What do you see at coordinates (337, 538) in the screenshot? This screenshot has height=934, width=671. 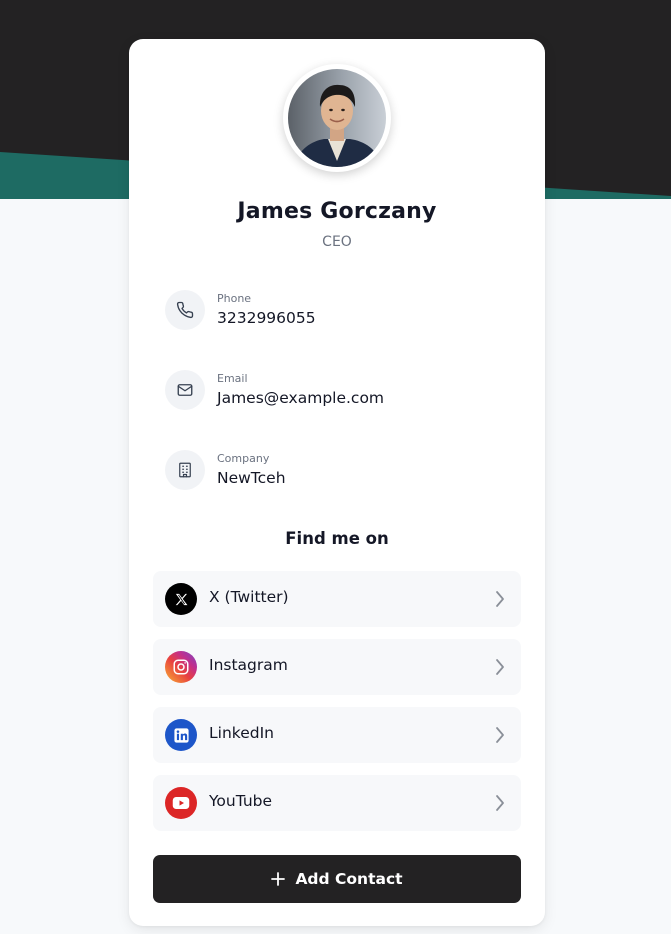 I see `find-me-on-heading: Find me on` at bounding box center [337, 538].